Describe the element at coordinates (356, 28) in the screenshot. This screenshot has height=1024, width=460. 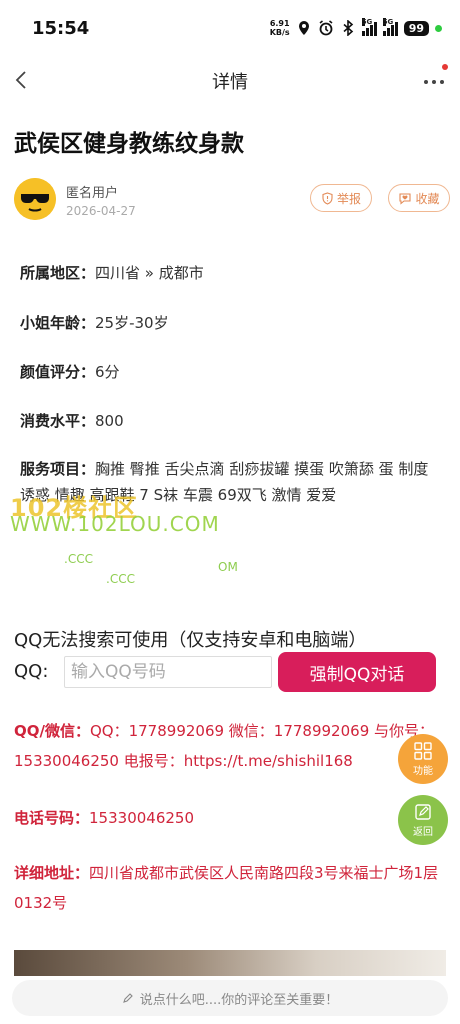
I see `status-icons: 6.91 KB/s 5G 5G 99` at that location.